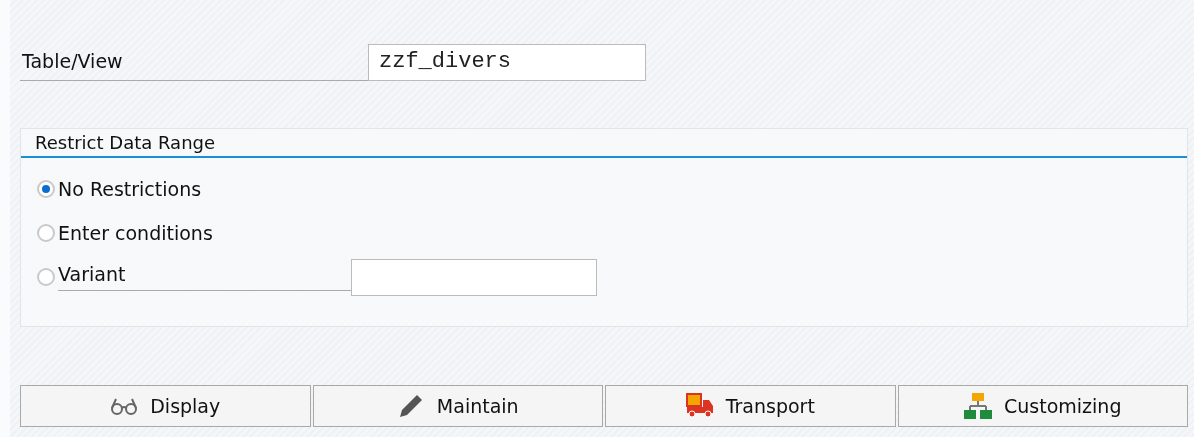 This screenshot has height=437, width=1194. Describe the element at coordinates (204, 277) in the screenshot. I see `option-label: Variant` at that location.